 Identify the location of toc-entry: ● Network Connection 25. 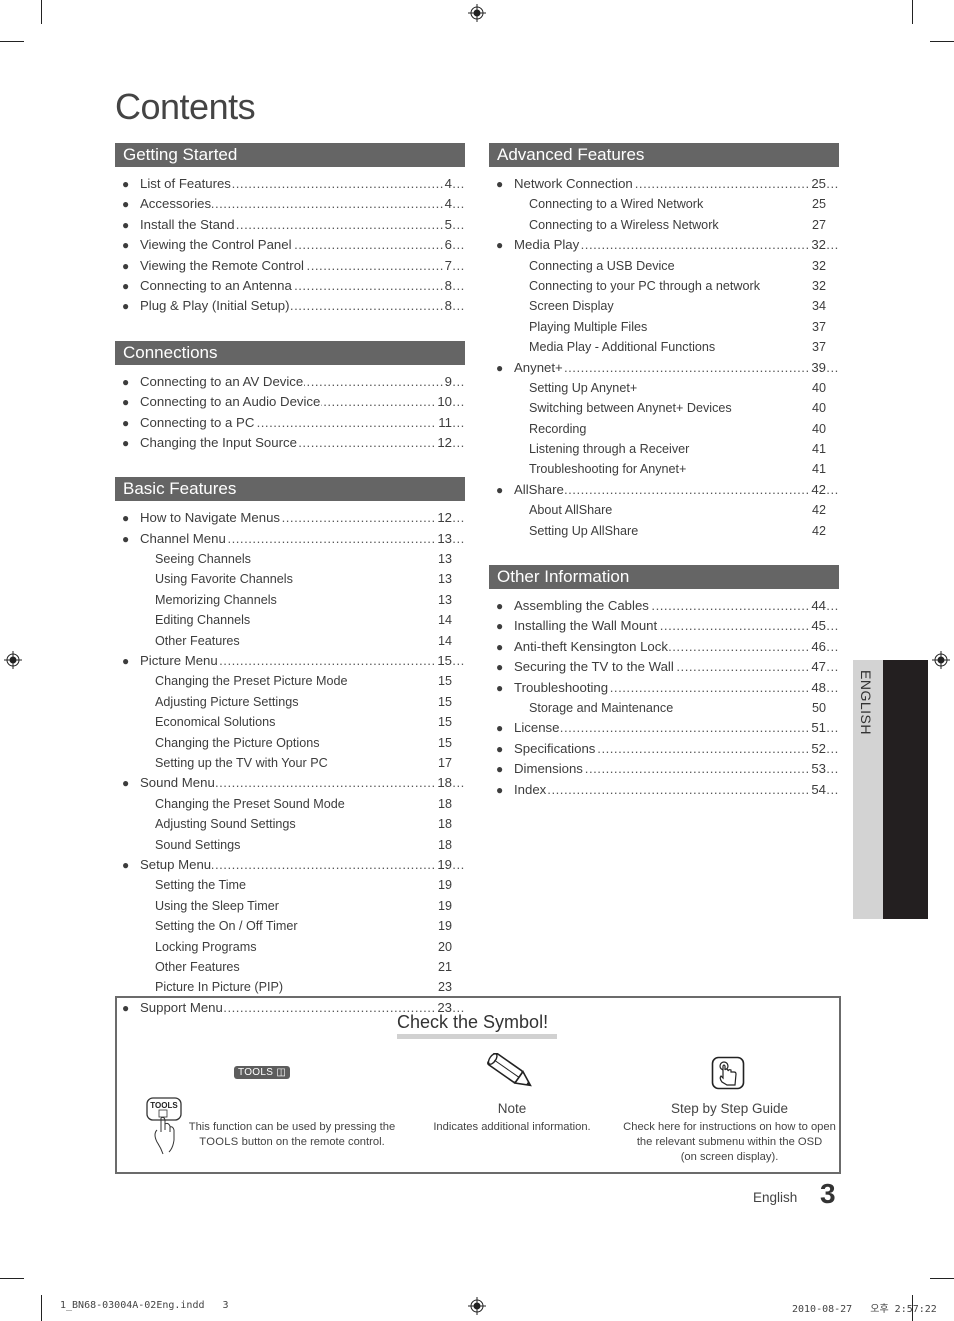
(664, 184).